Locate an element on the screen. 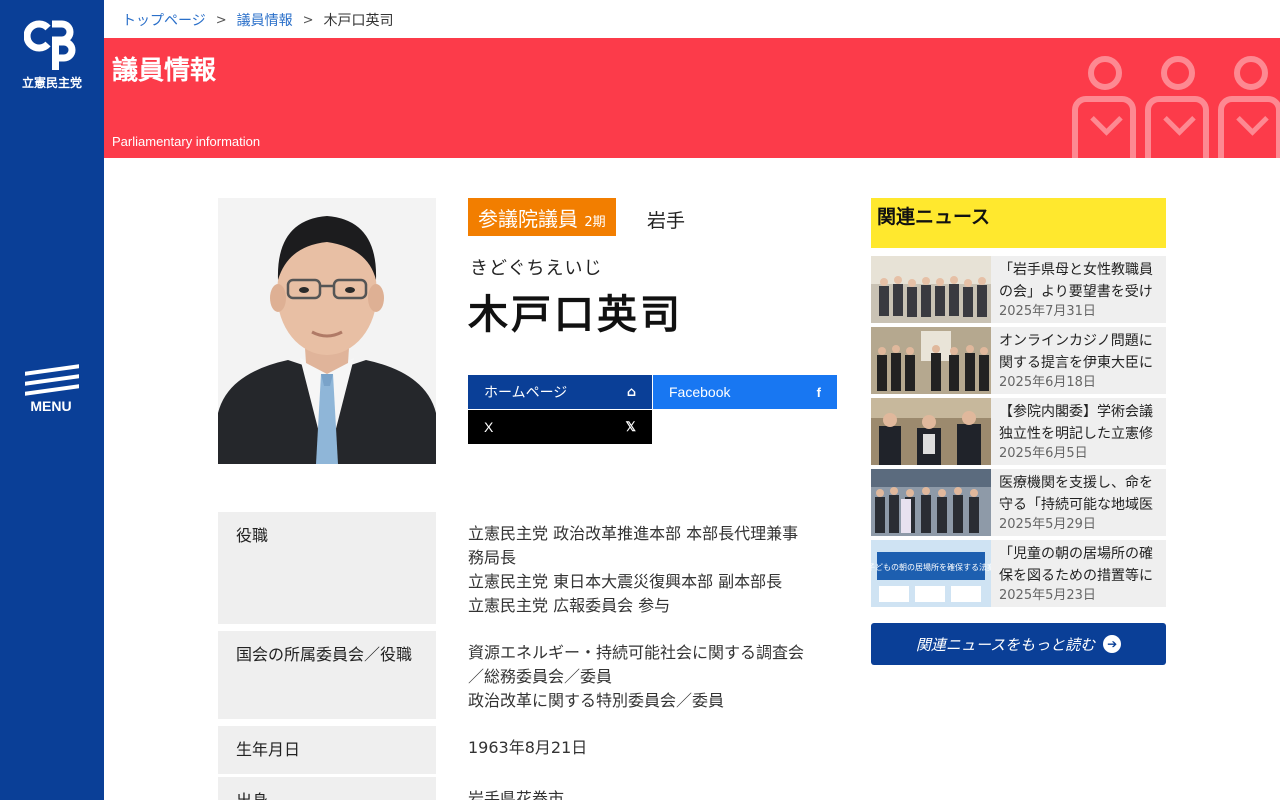 This screenshot has height=800, width=1280. term-count: 2期 is located at coordinates (595, 222).